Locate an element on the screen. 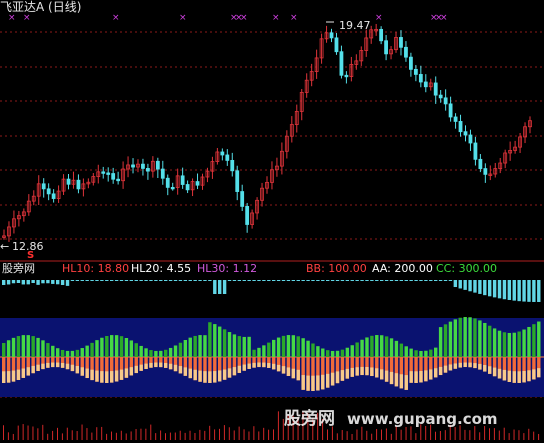  indicator-name: 股旁网 is located at coordinates (18, 269).